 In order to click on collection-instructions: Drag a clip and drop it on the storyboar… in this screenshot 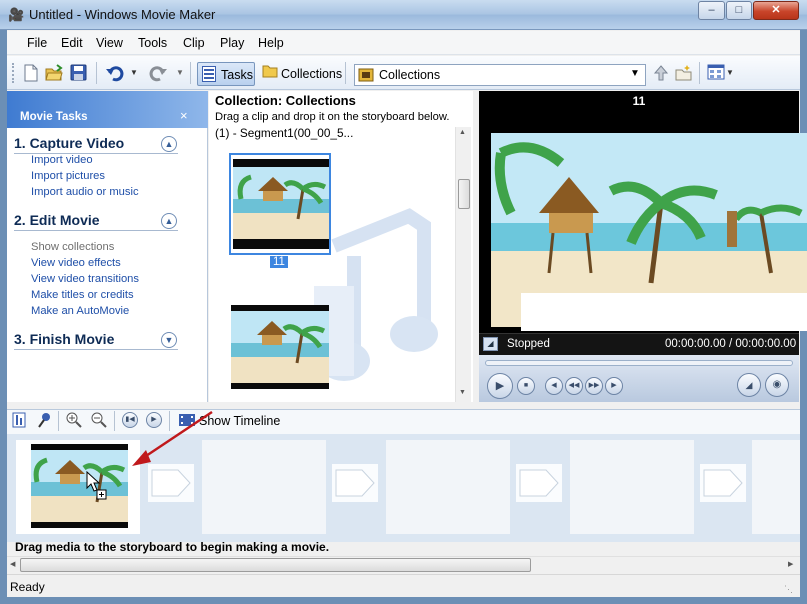, I will do `click(332, 117)`.